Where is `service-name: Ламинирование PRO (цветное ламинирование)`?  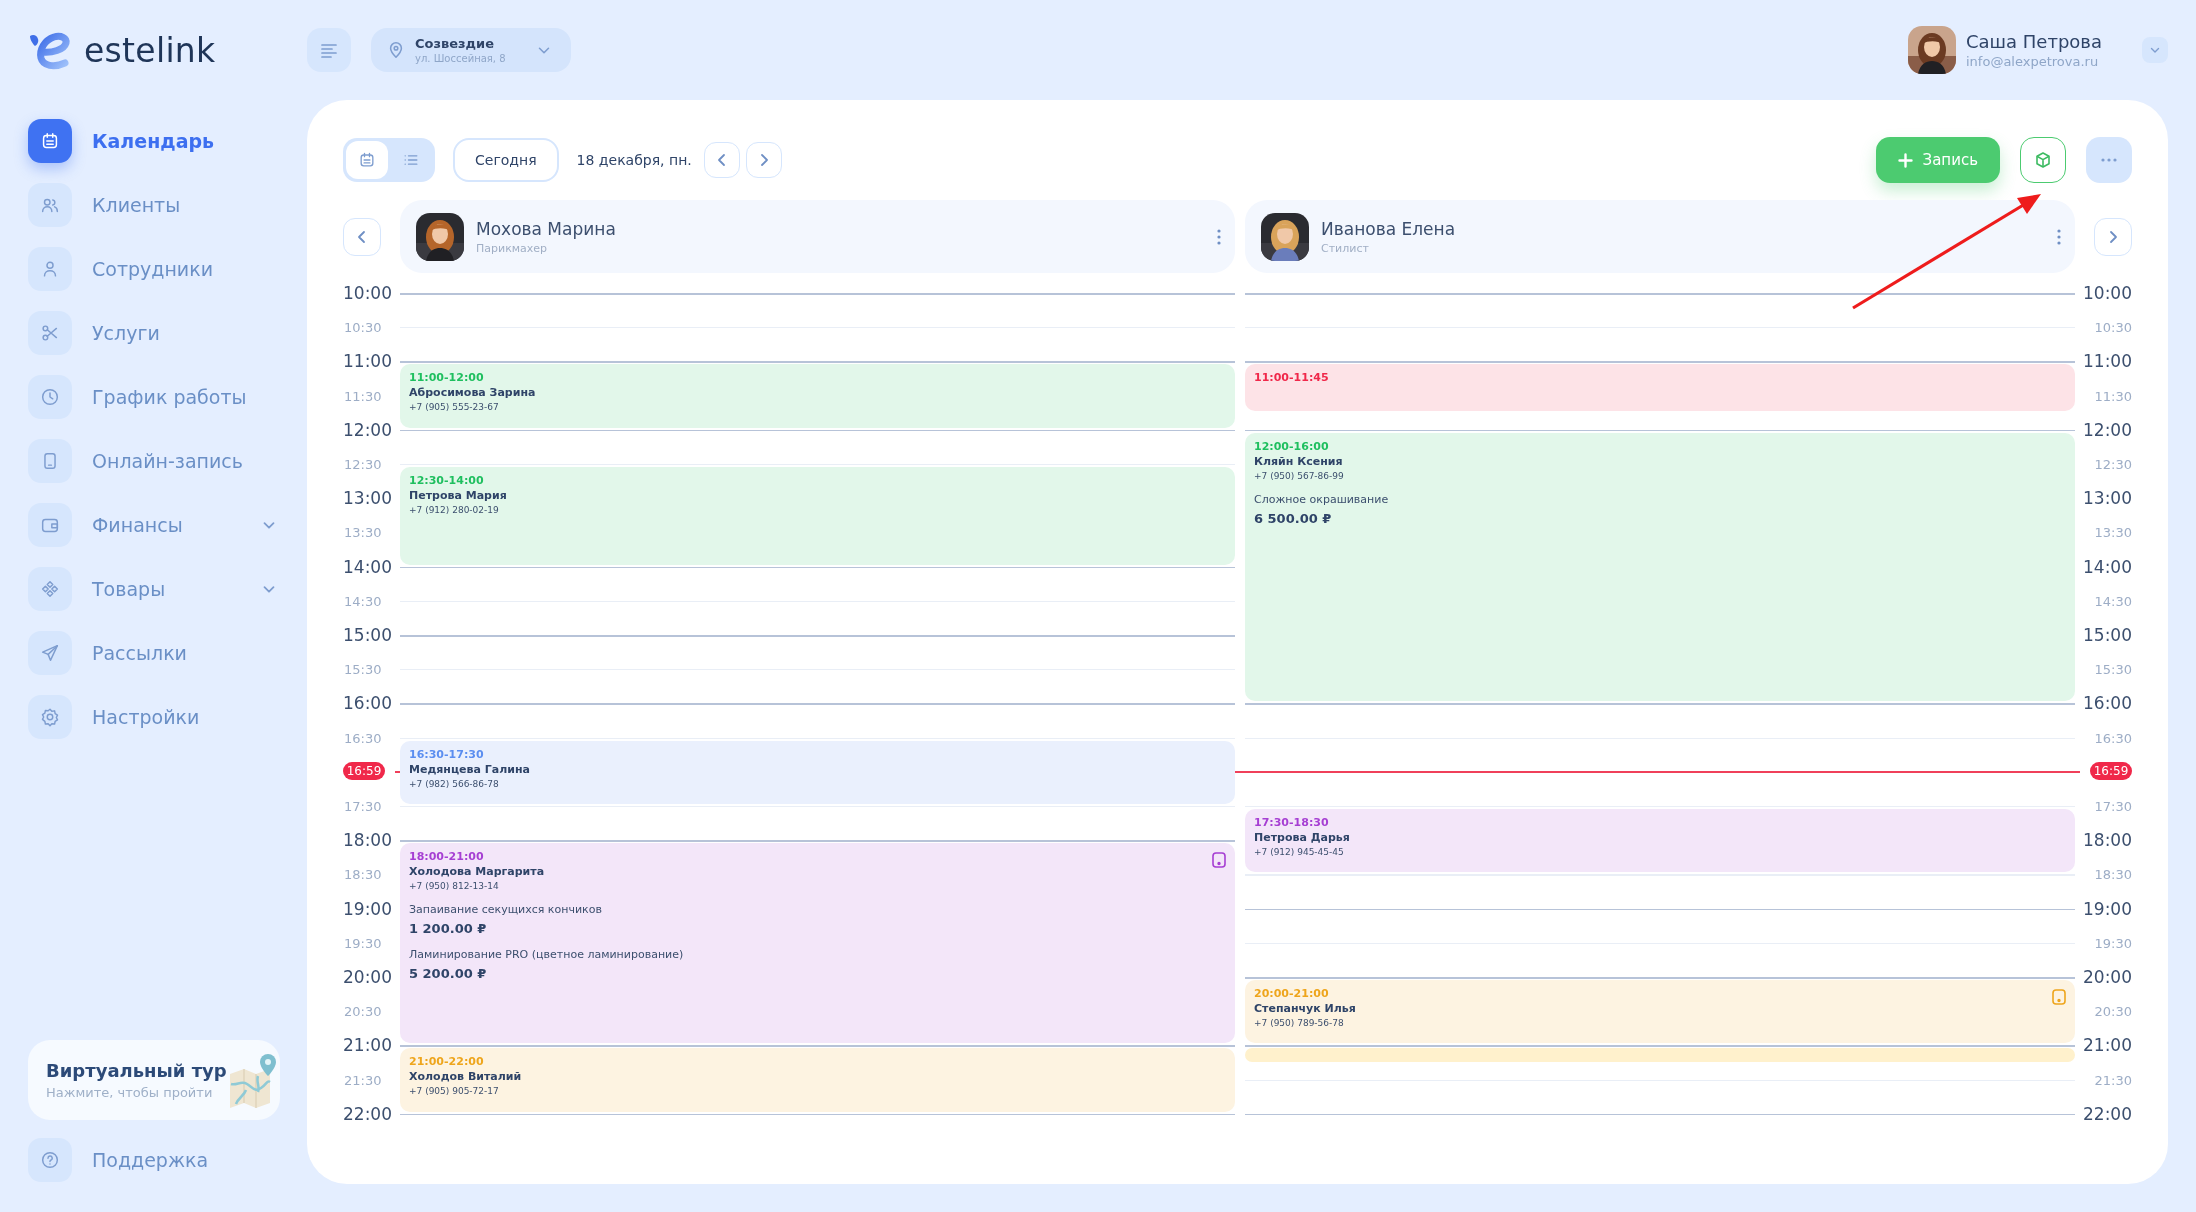 service-name: Ламинирование PRO (цветное ламинирование) is located at coordinates (547, 955).